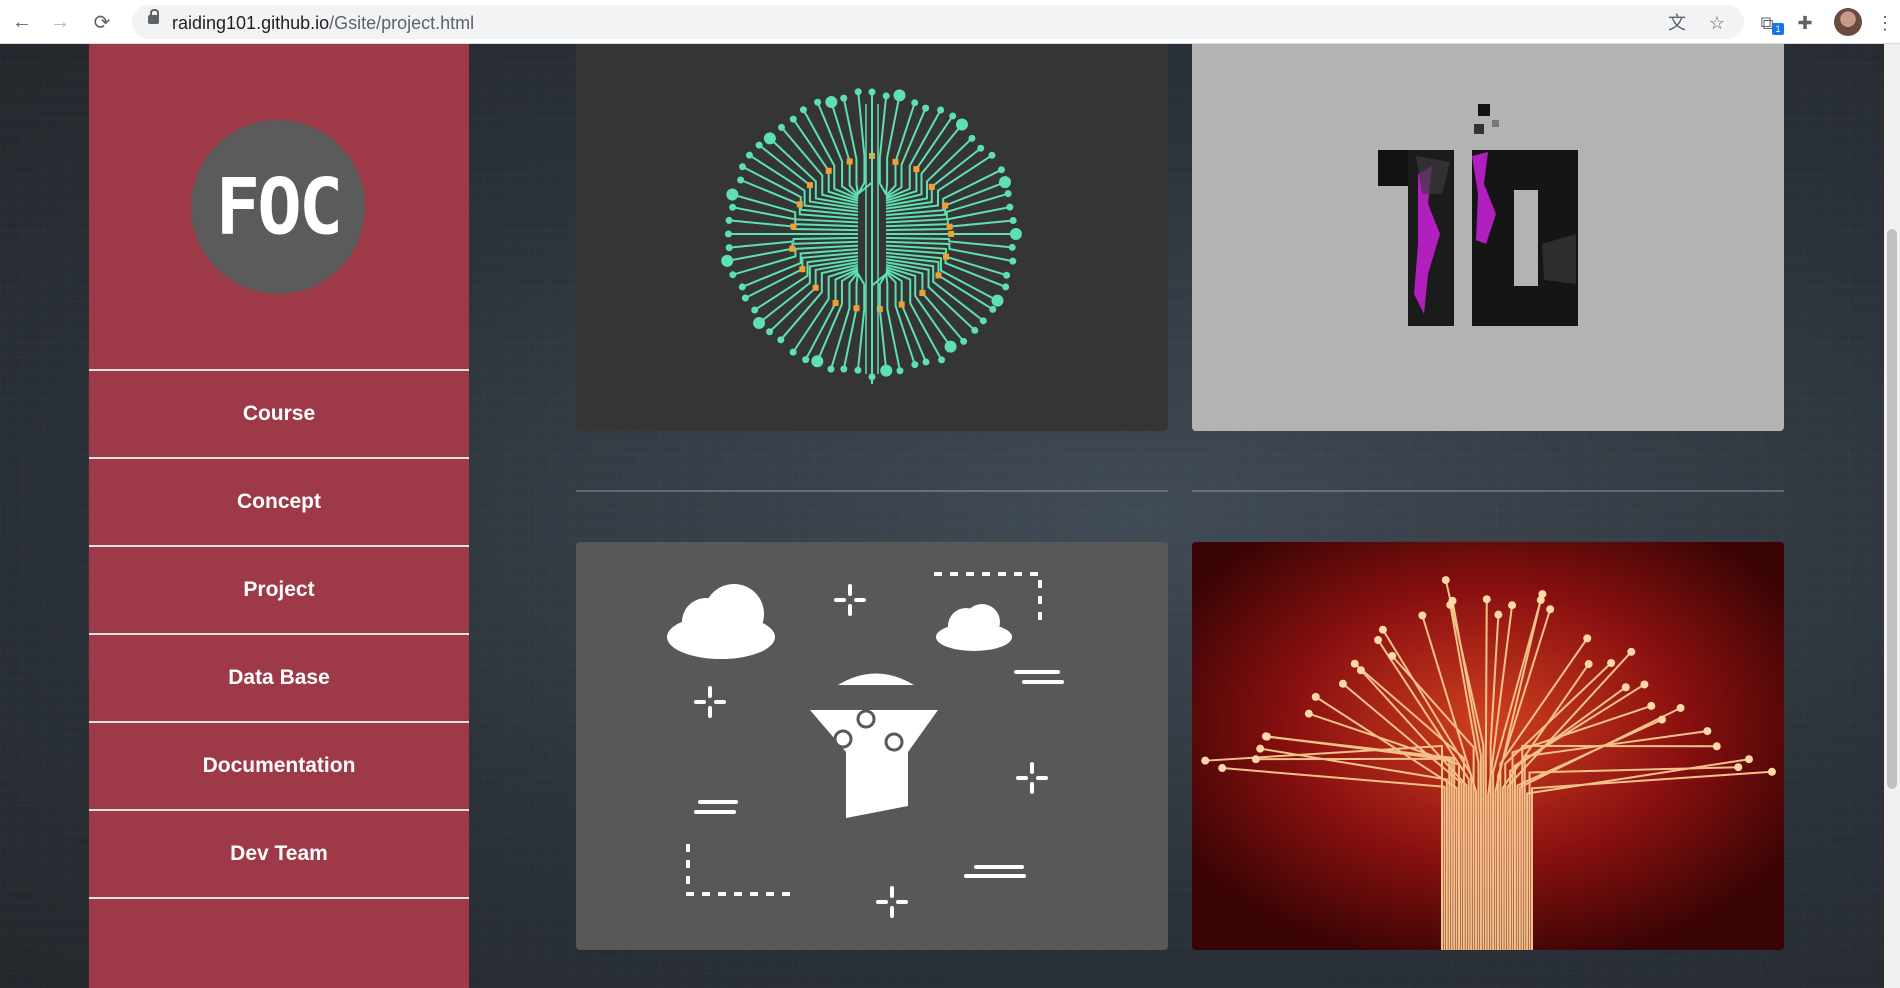  What do you see at coordinates (279, 591) in the screenshot?
I see `sidebar-item-project: Project` at bounding box center [279, 591].